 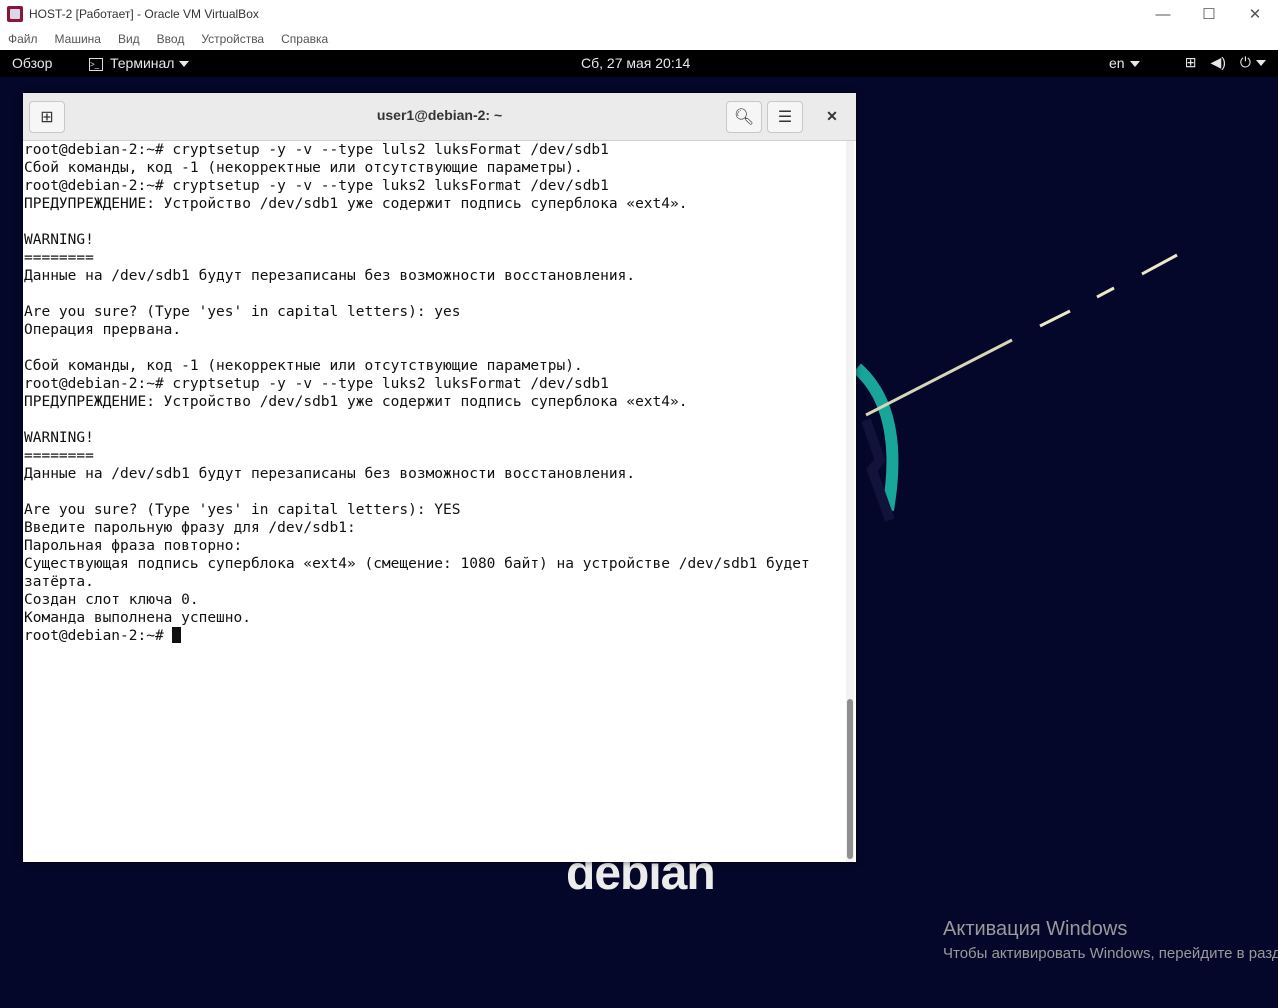 I want to click on terminal-line: Команда выполнена успешно., so click(x=137, y=618).